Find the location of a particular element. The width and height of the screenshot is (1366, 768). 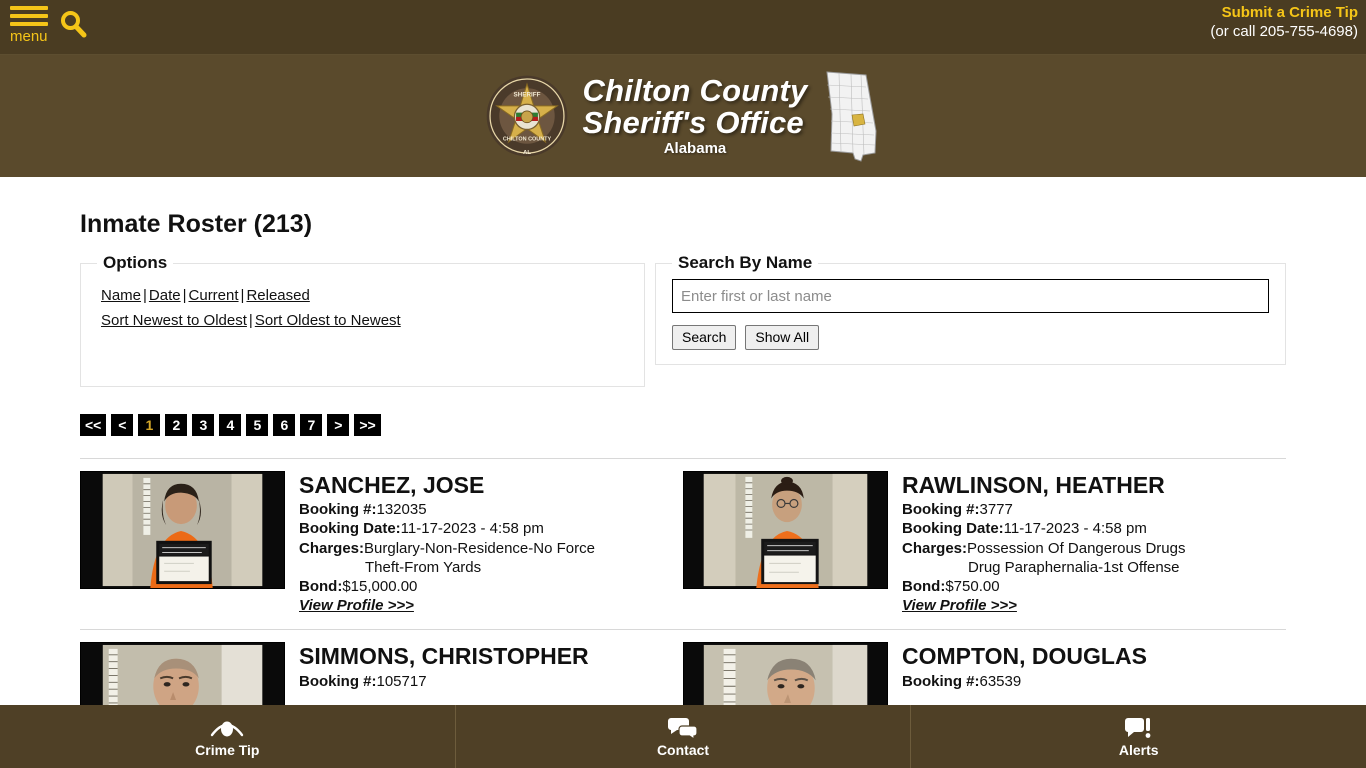

footer-item-crime-tip: Crime Tip is located at coordinates (228, 736).